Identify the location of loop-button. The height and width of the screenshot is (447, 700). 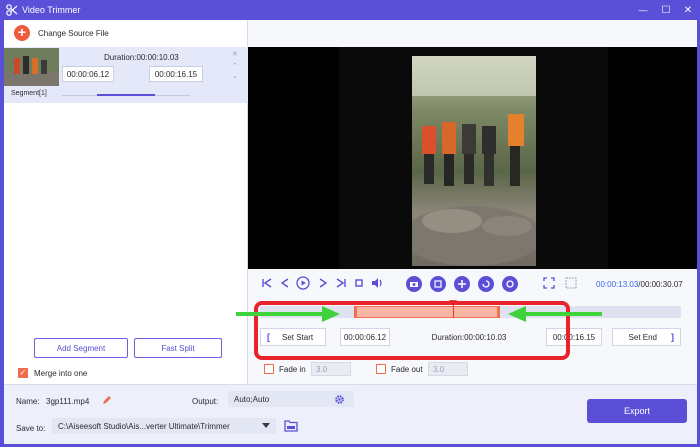
(510, 284).